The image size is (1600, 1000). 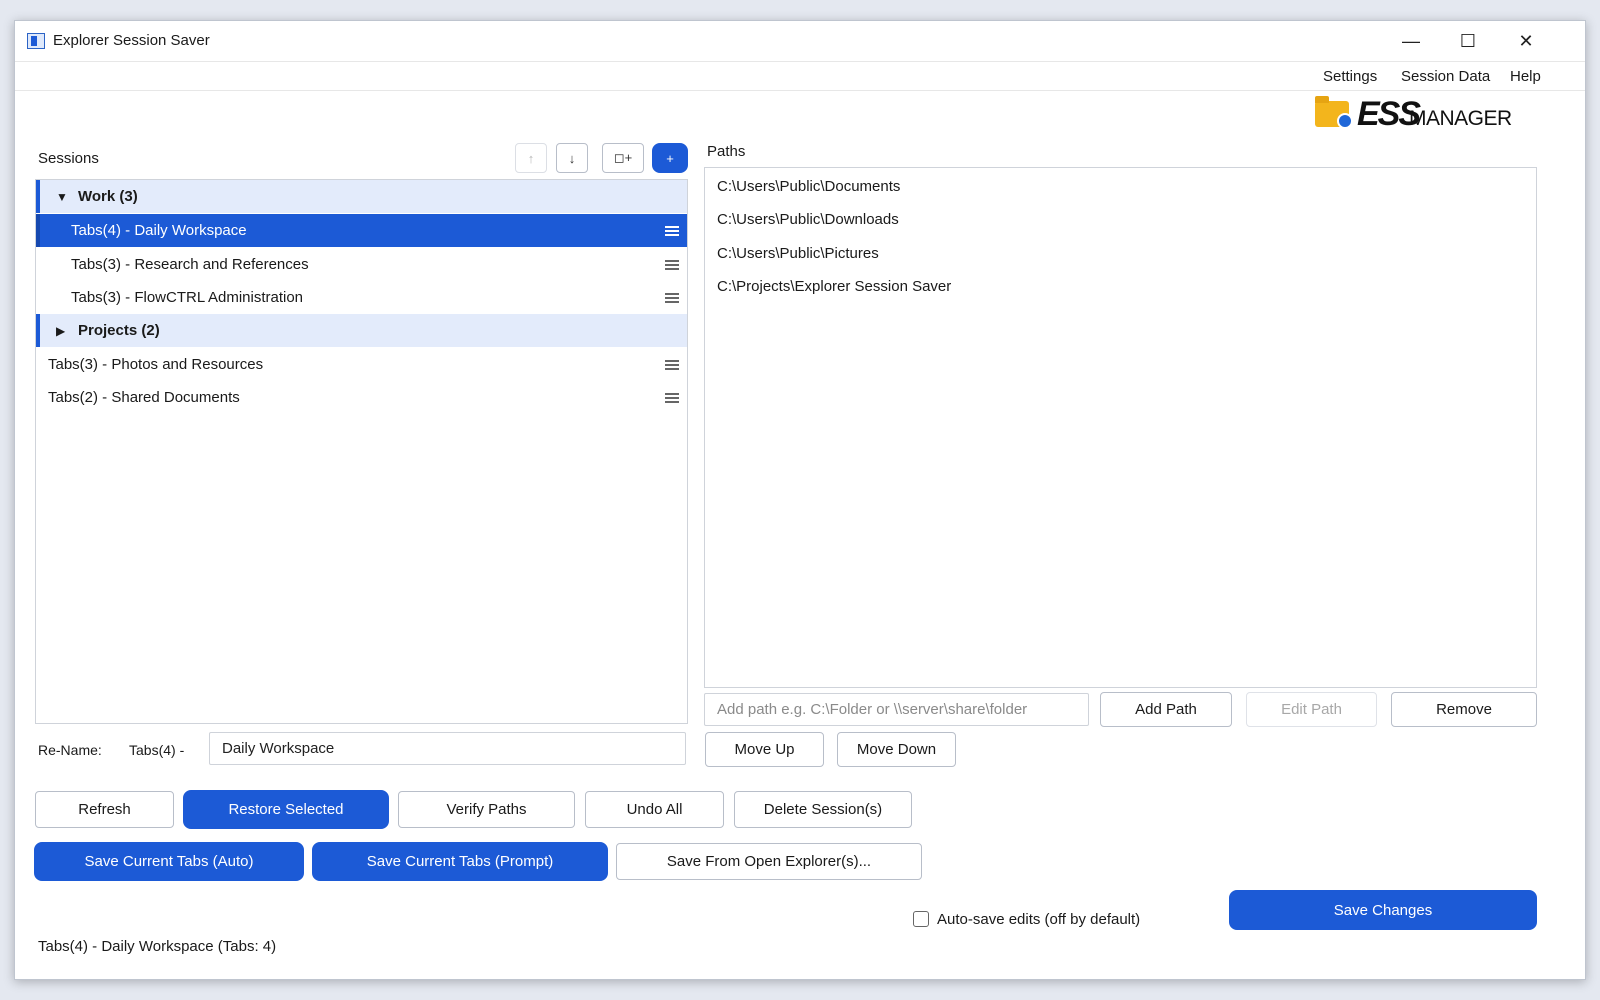 I want to click on tree-item-label: Tabs(3) - Research and References, so click(x=190, y=264).